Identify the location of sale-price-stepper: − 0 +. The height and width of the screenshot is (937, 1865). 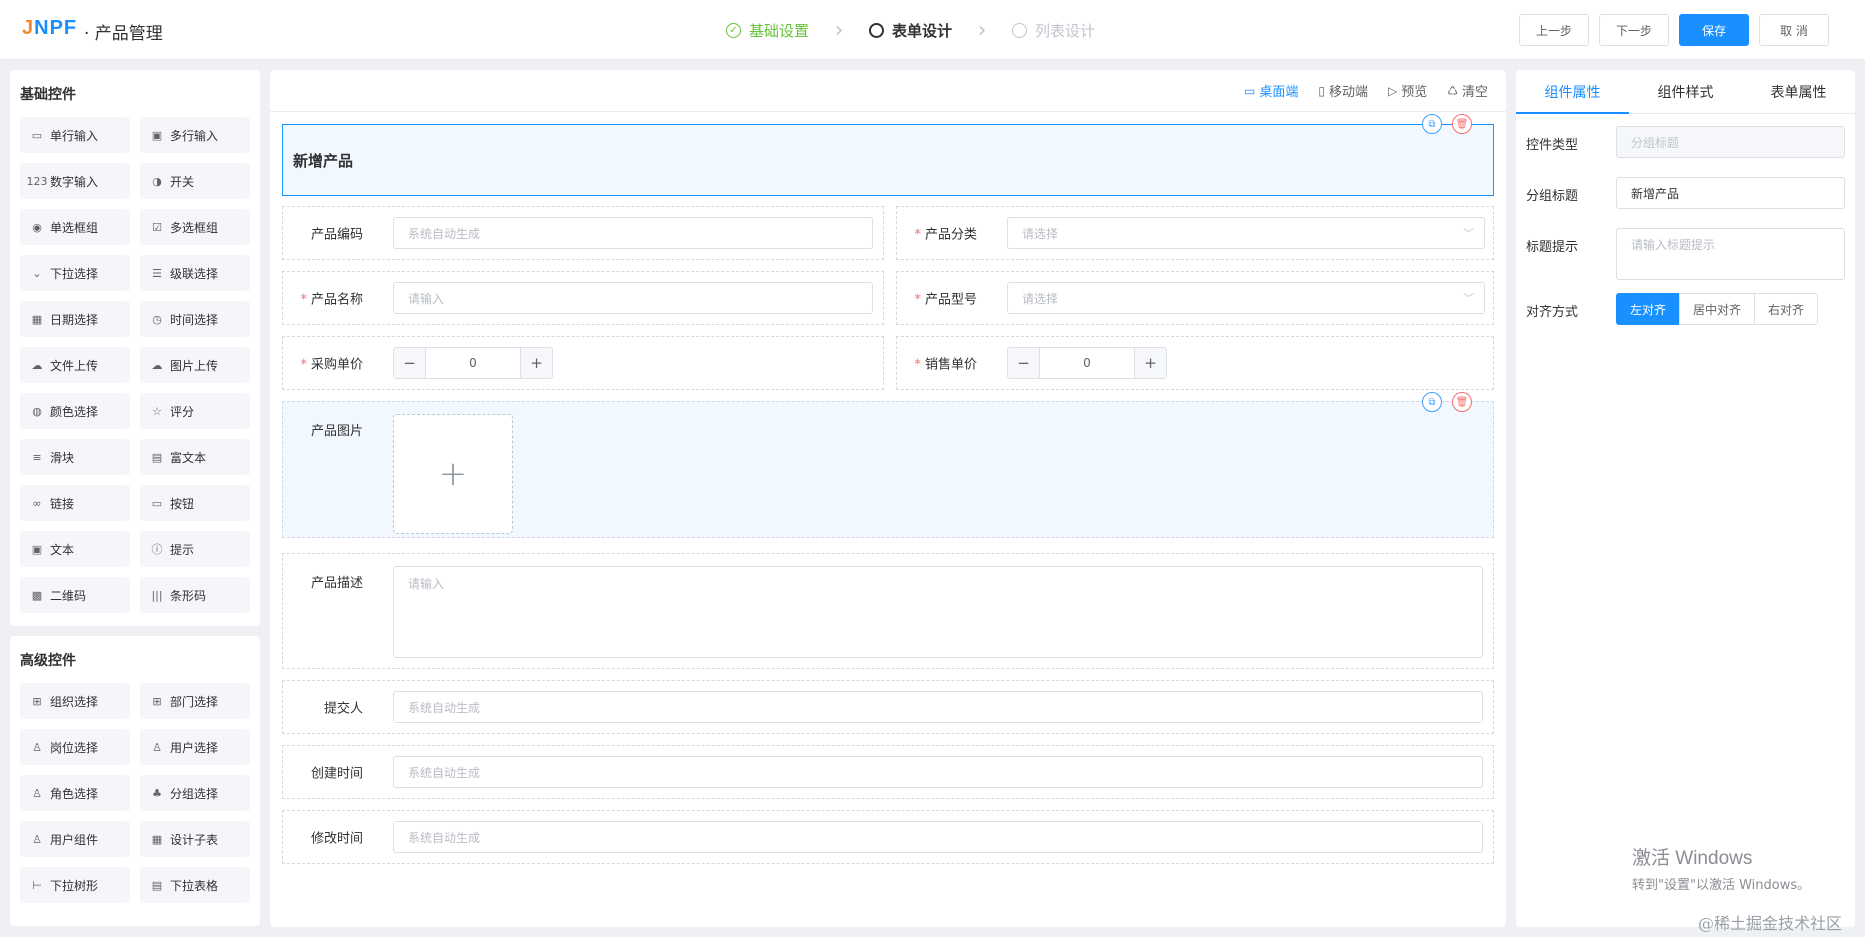
(1087, 363).